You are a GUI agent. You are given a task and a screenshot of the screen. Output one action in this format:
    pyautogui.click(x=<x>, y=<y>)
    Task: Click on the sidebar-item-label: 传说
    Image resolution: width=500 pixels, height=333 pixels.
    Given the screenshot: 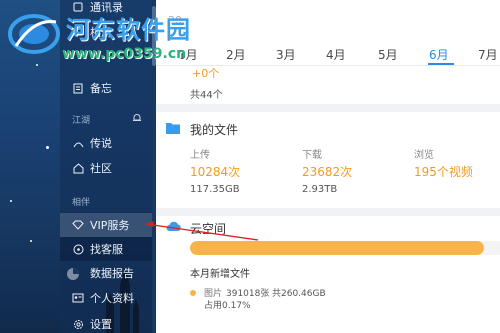 What is the action you would take?
    pyautogui.click(x=101, y=143)
    